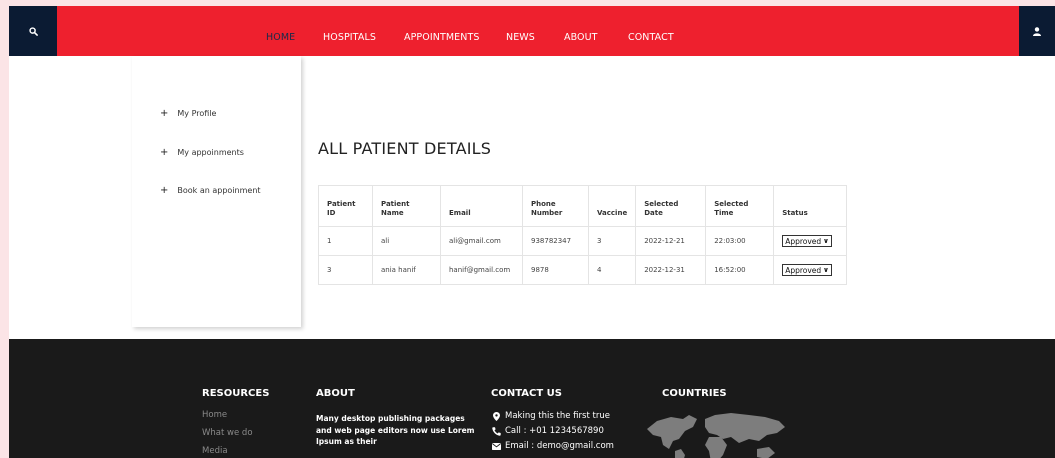  I want to click on nav-about: ABOUT, so click(581, 37).